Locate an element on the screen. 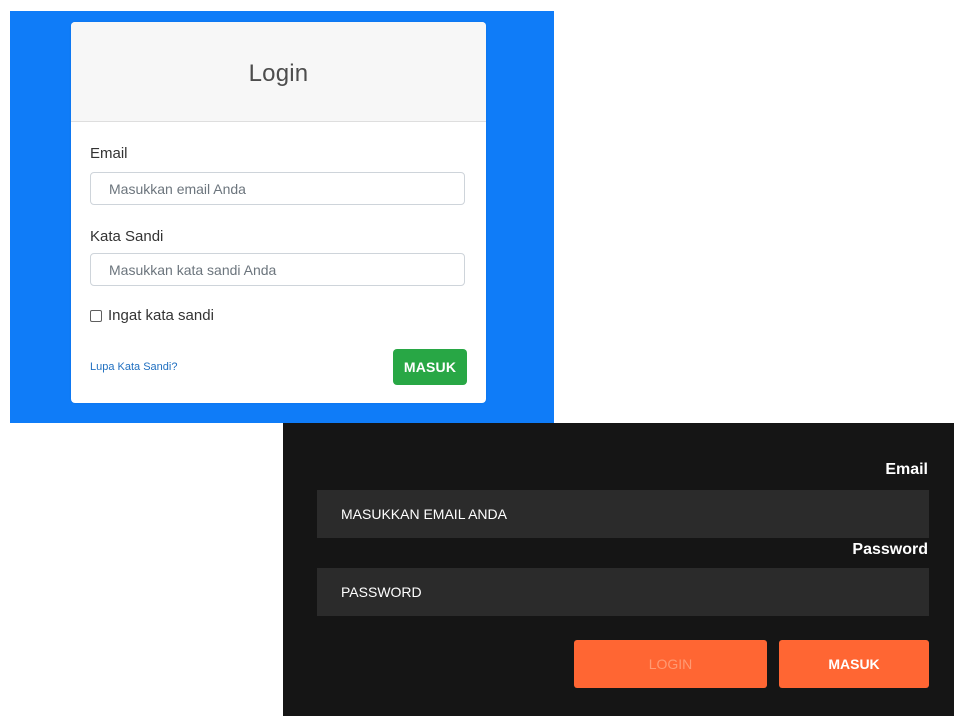 This screenshot has width=954, height=716. login-button: LOGIN is located at coordinates (670, 664).